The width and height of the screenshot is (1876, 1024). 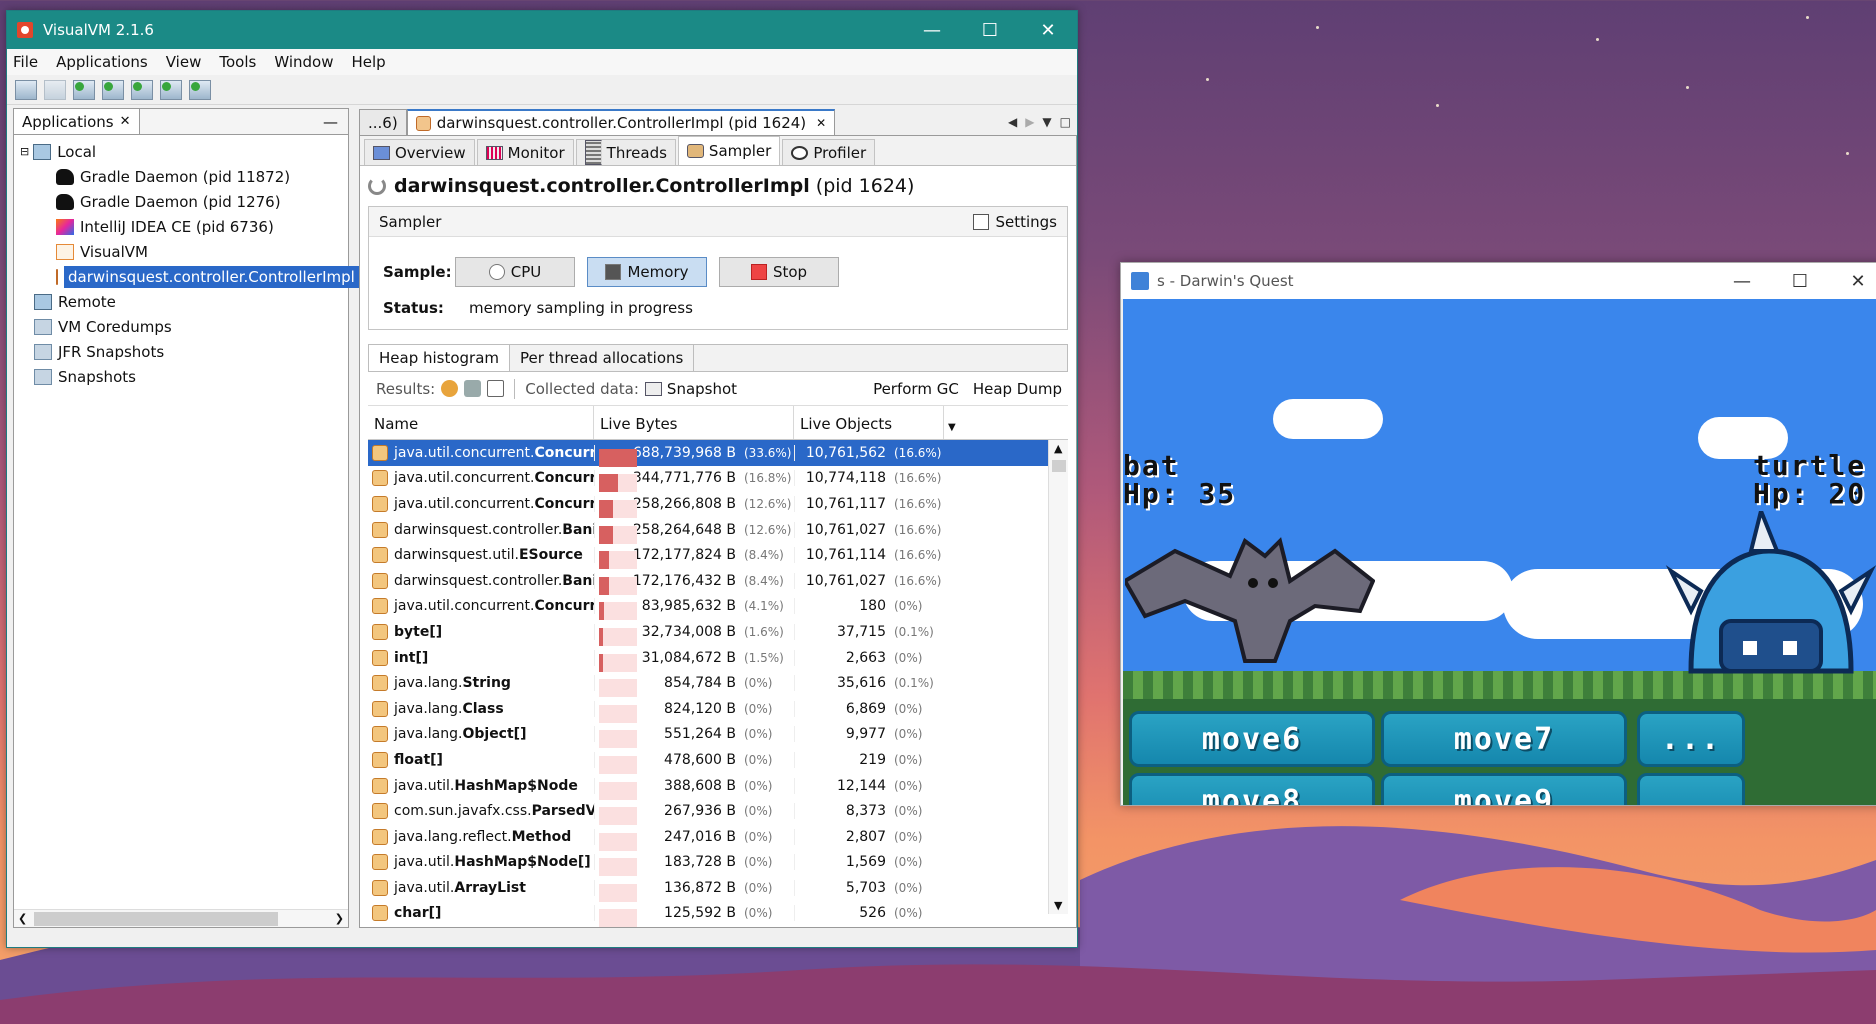 I want to click on column-header-name: Name, so click(x=481, y=422).